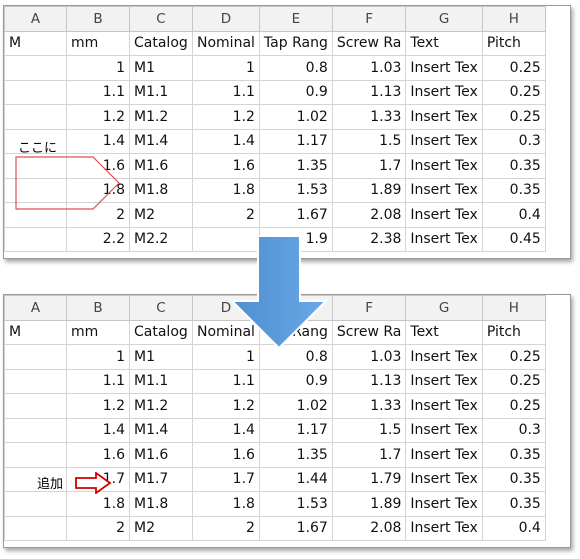 This screenshot has height=559, width=580. What do you see at coordinates (98, 43) in the screenshot?
I see `cell: mm` at bounding box center [98, 43].